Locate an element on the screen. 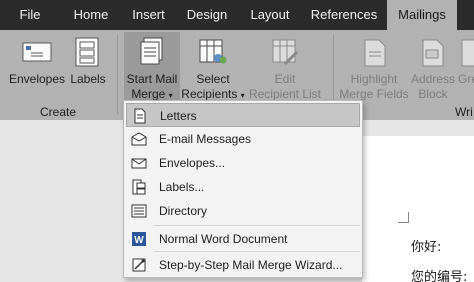 This screenshot has width=474, height=282. menu-item-email-messages: E-mail Messages is located at coordinates (243, 139).